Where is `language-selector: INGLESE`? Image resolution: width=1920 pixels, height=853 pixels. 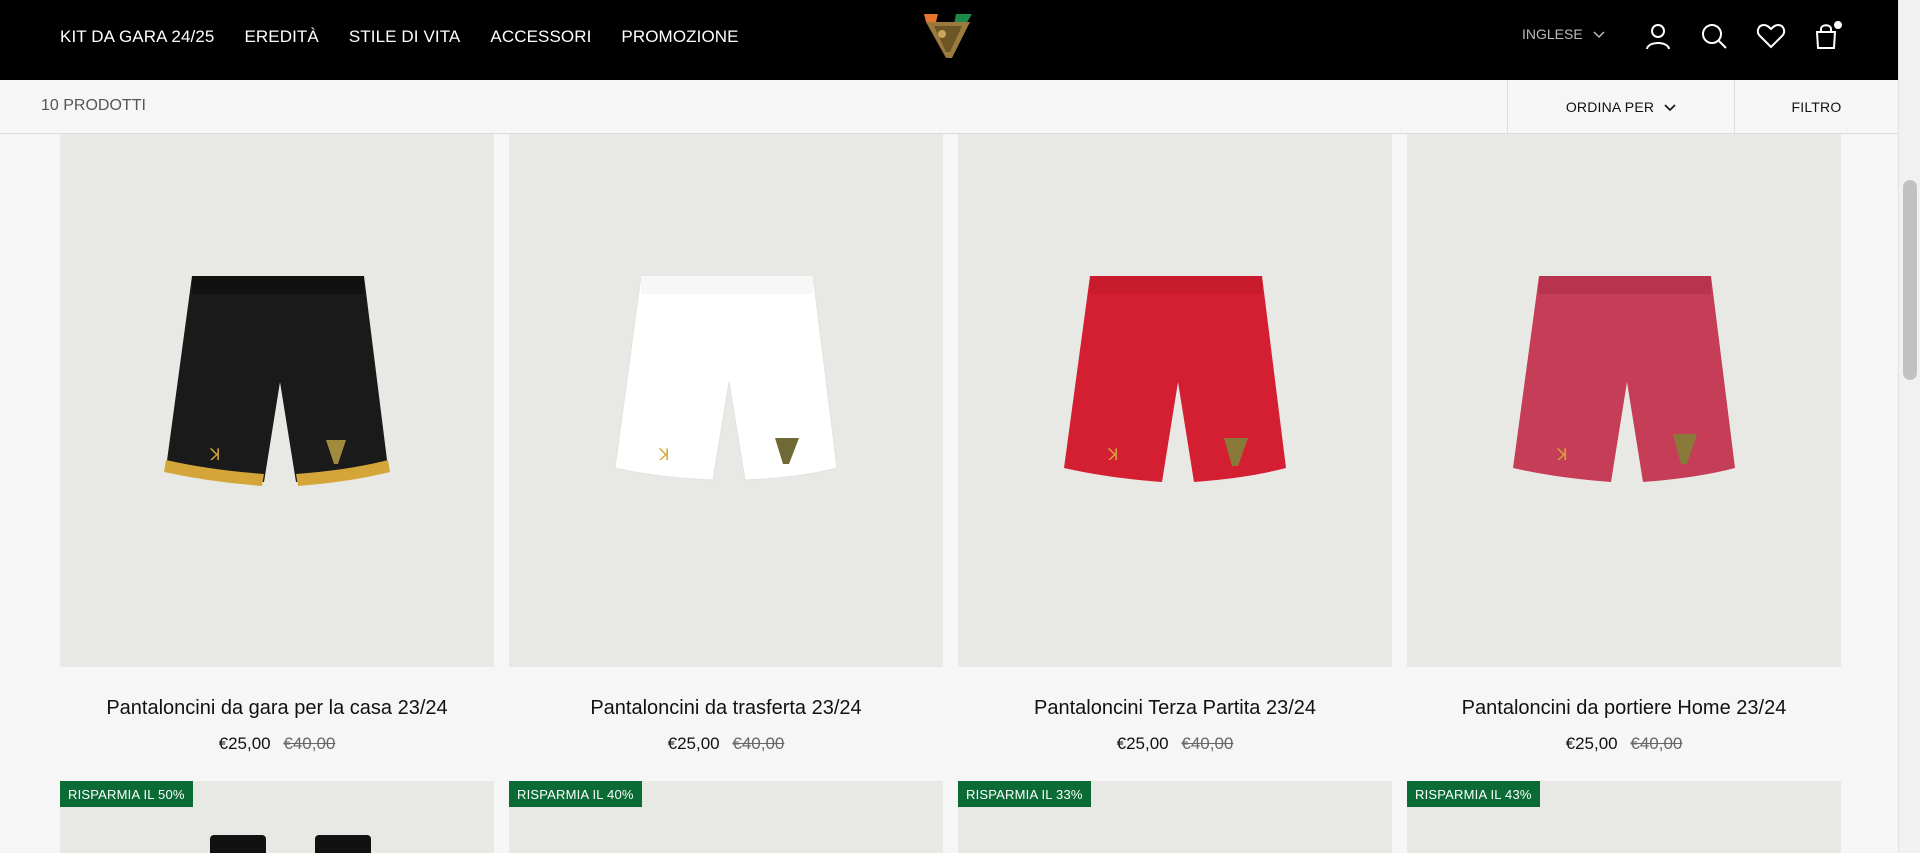 language-selector: INGLESE is located at coordinates (1563, 34).